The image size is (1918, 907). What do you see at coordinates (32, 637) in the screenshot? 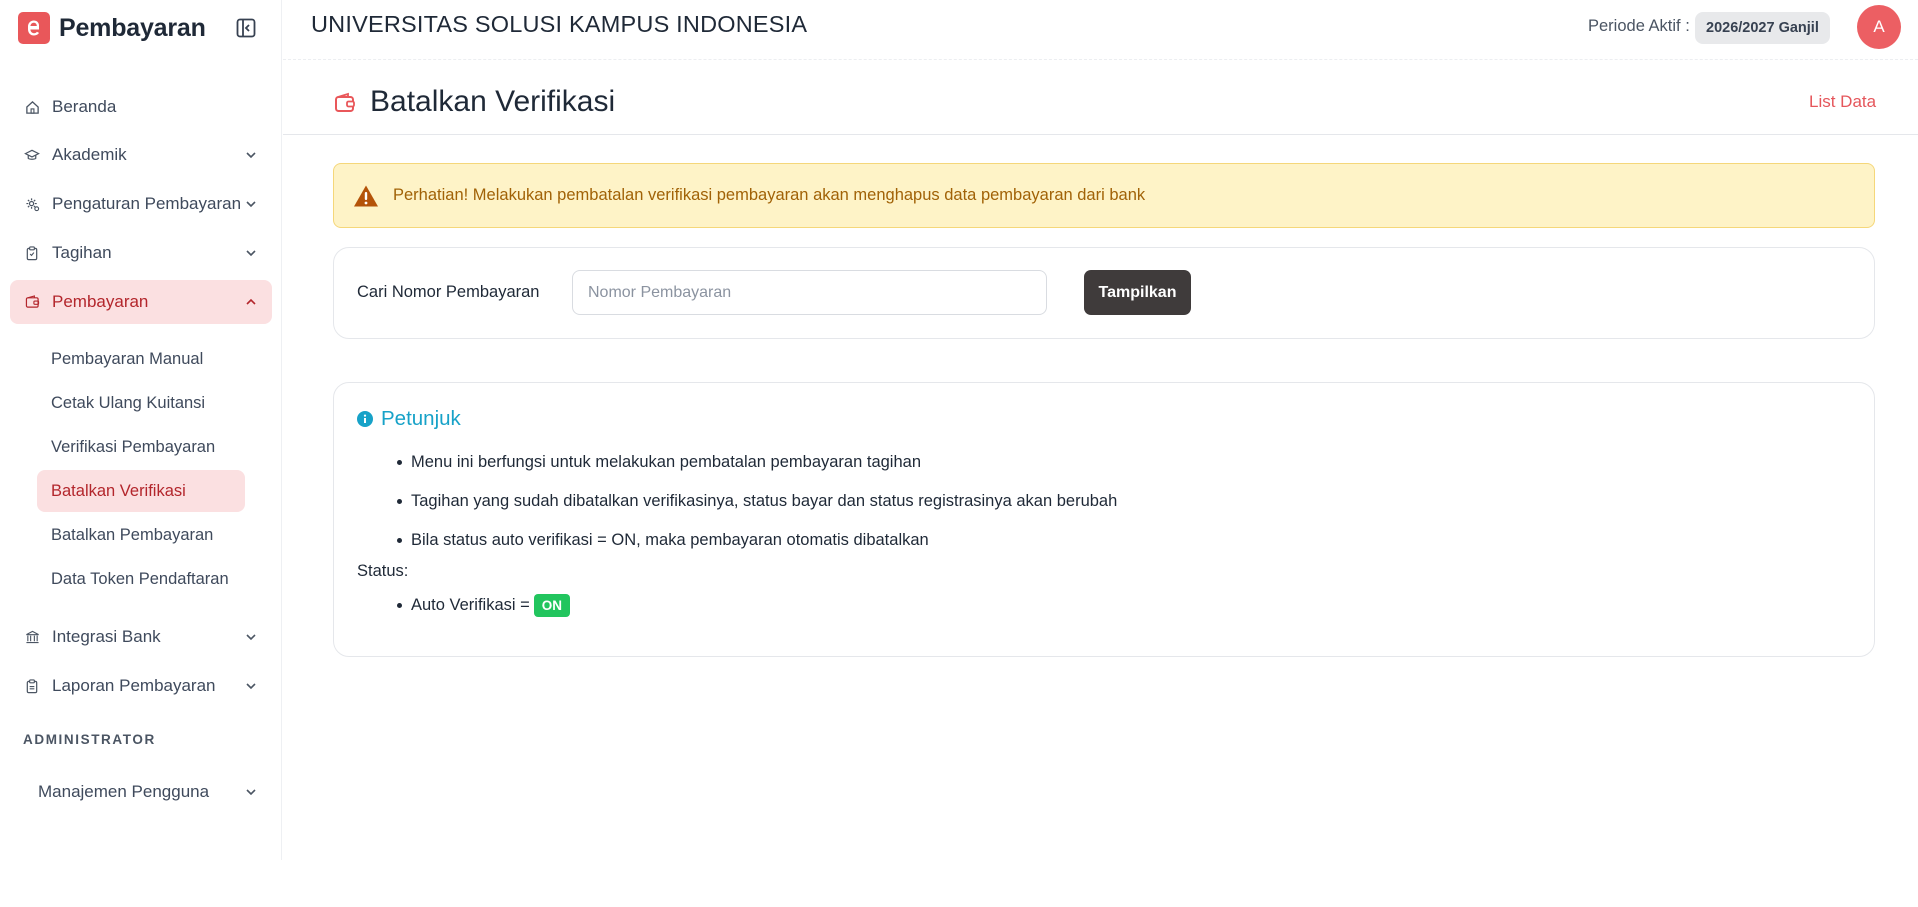
I see `bank-icon` at bounding box center [32, 637].